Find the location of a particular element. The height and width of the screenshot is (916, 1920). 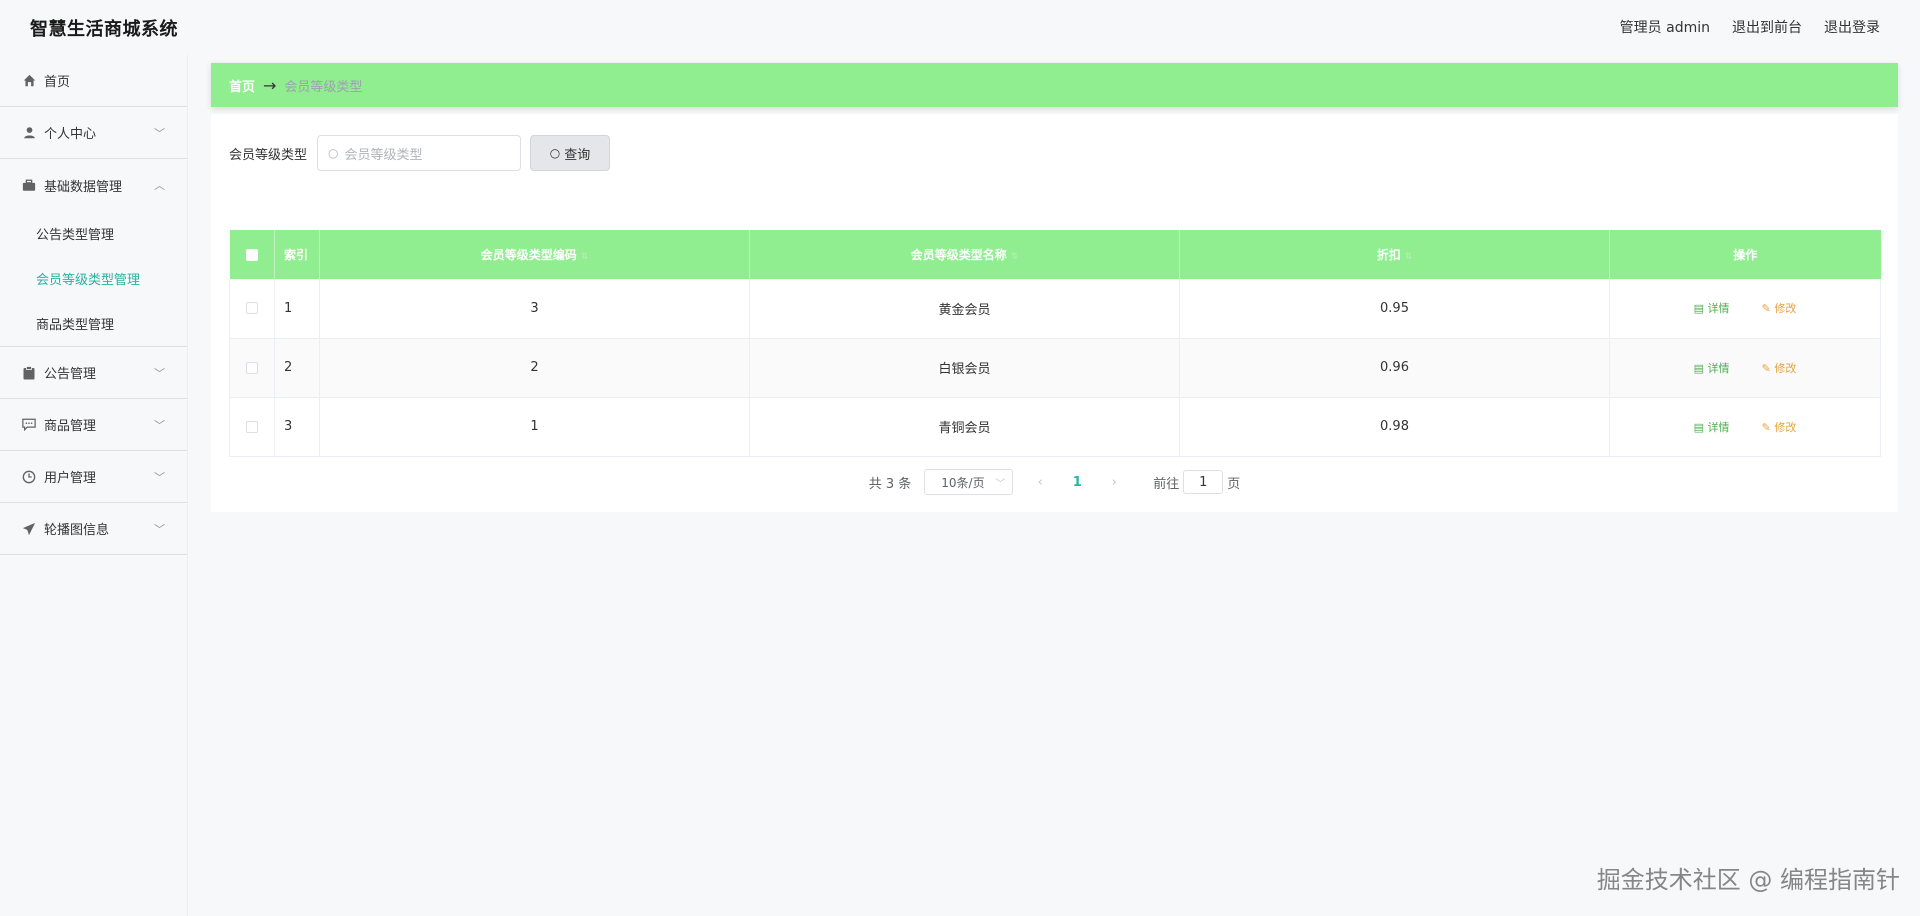

pagination-total: 共 3 条 is located at coordinates (890, 484).